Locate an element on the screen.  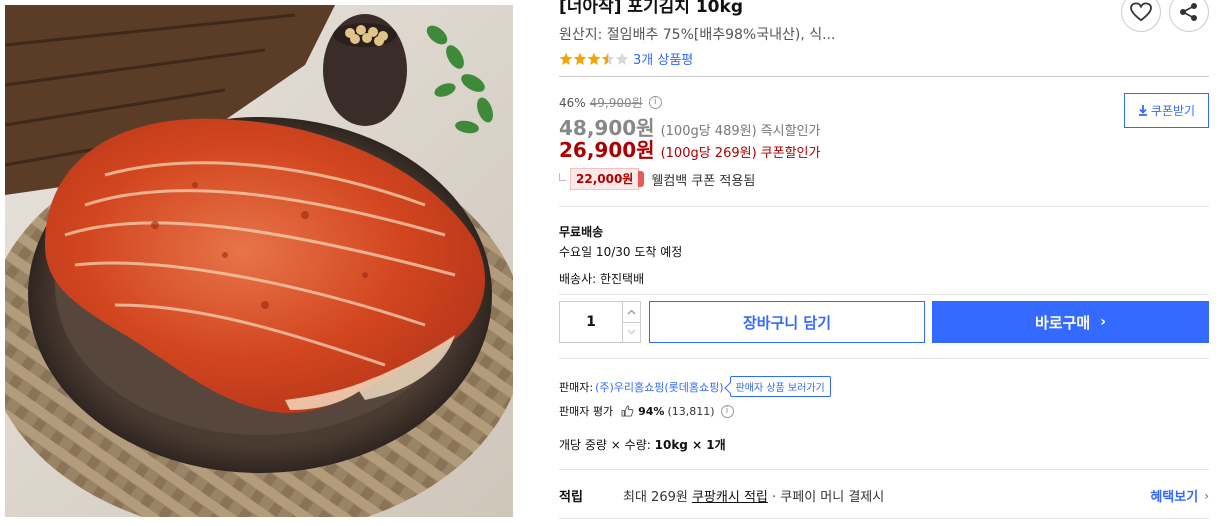
benefit-view-link: 혜택보기 › is located at coordinates (1179, 496).